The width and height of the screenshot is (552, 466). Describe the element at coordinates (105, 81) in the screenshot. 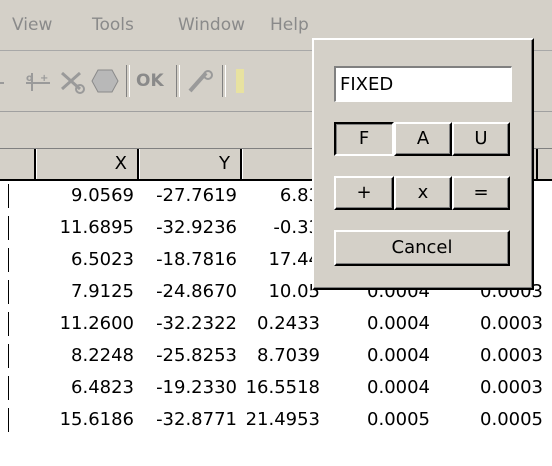

I see `erase-shape-icon` at that location.